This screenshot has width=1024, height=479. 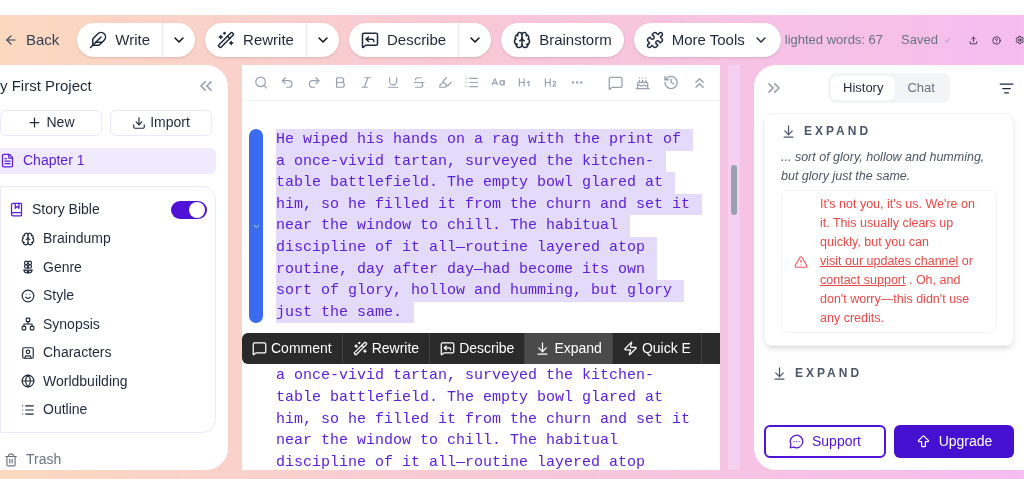 What do you see at coordinates (108, 238) in the screenshot?
I see `story-bible-item: Braindump` at bounding box center [108, 238].